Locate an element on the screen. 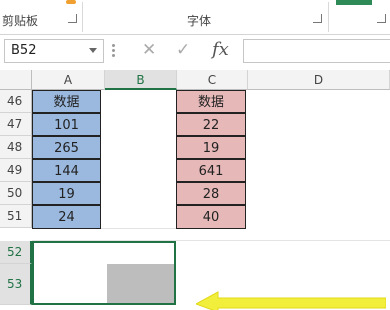 This screenshot has width=390, height=310. select-all-corner is located at coordinates (16, 80).